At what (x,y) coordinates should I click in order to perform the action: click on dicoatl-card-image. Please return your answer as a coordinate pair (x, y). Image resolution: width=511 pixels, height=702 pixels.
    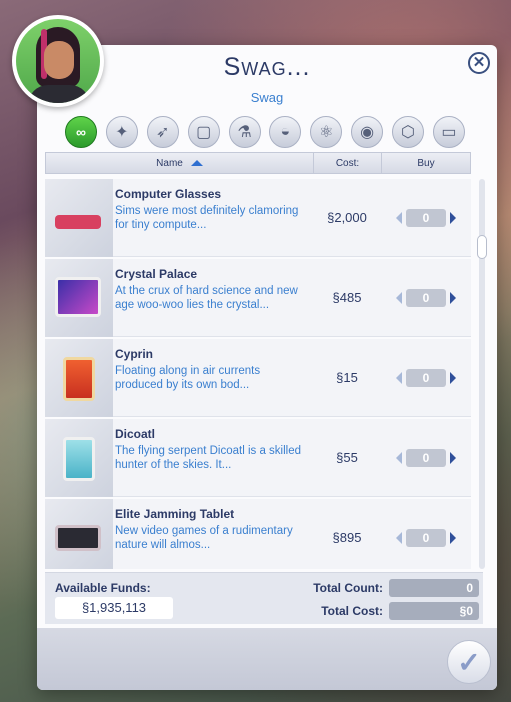
    Looking at the image, I should click on (79, 459).